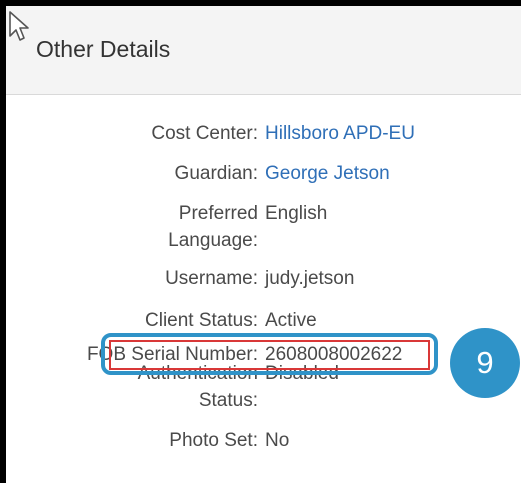 The width and height of the screenshot is (521, 483). What do you see at coordinates (19, 26) in the screenshot?
I see `mouse-pointer-icon` at bounding box center [19, 26].